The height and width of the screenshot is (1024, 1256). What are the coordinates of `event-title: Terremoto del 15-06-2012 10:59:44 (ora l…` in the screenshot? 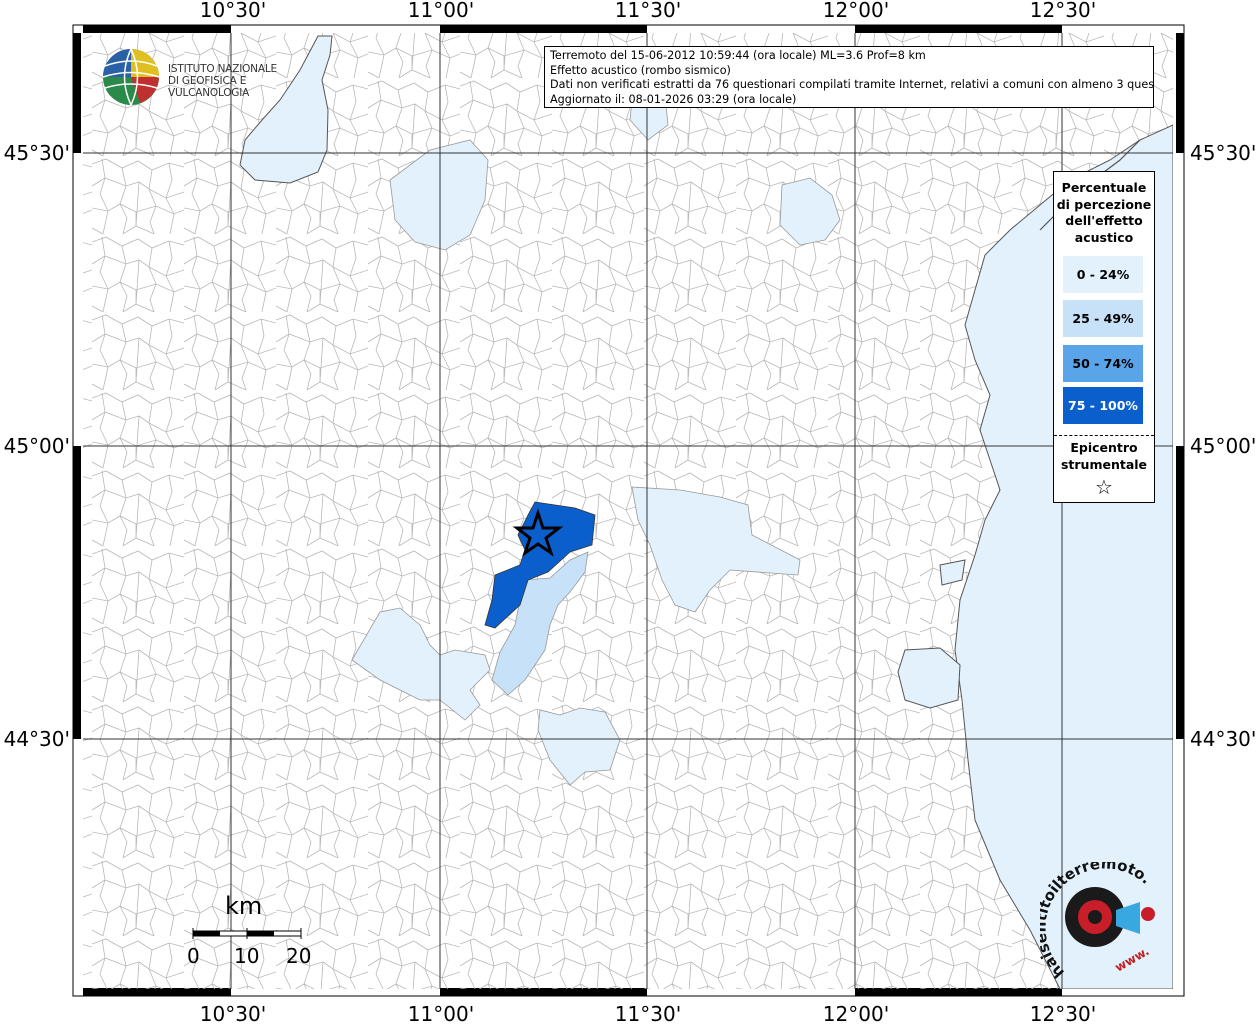 It's located at (738, 55).